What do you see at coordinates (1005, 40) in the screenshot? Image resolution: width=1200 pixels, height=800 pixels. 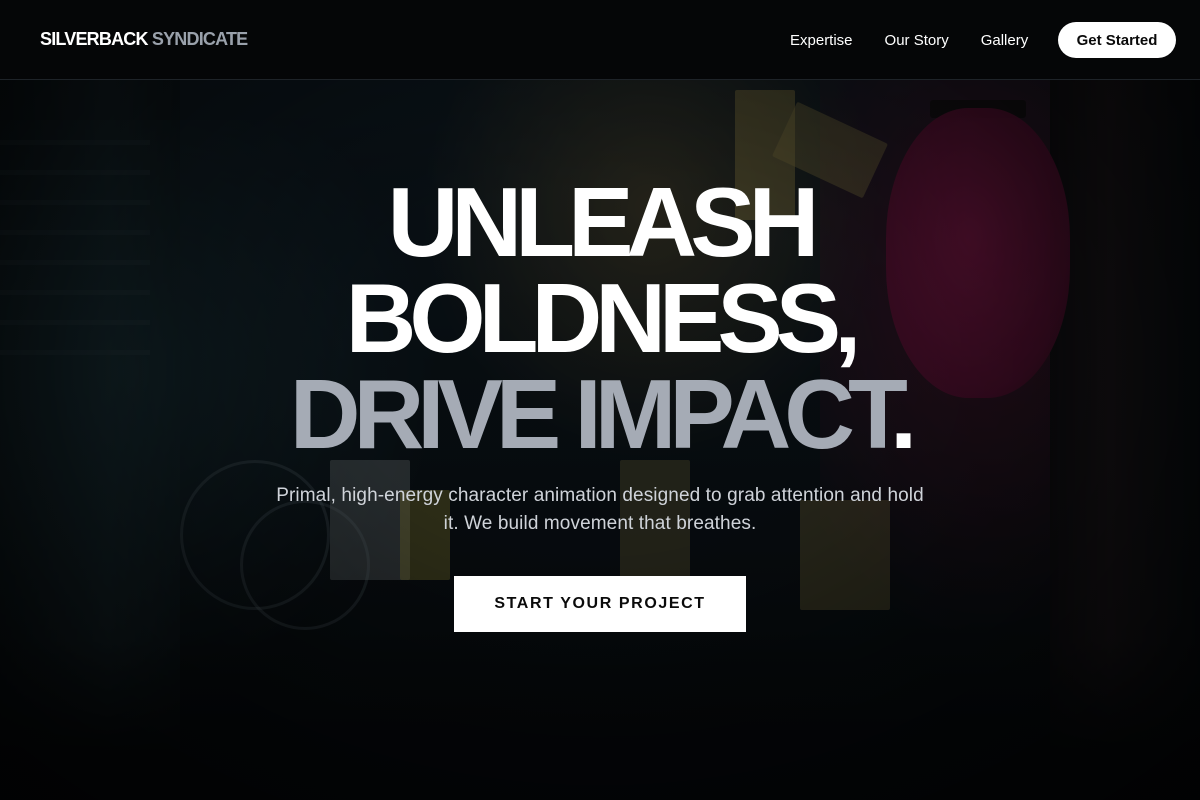 I see `nav-link-gallery: Gallery` at bounding box center [1005, 40].